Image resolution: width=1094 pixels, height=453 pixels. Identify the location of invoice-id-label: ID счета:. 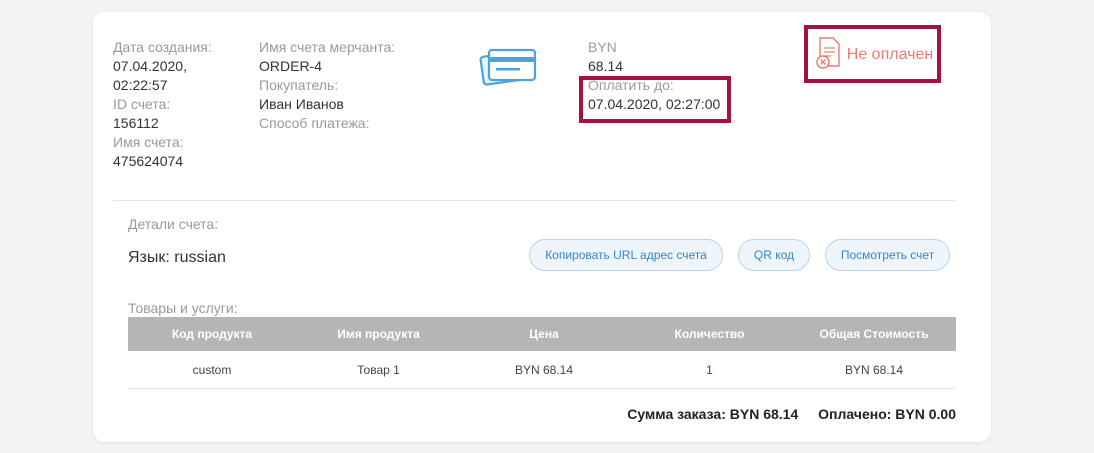
(142, 104).